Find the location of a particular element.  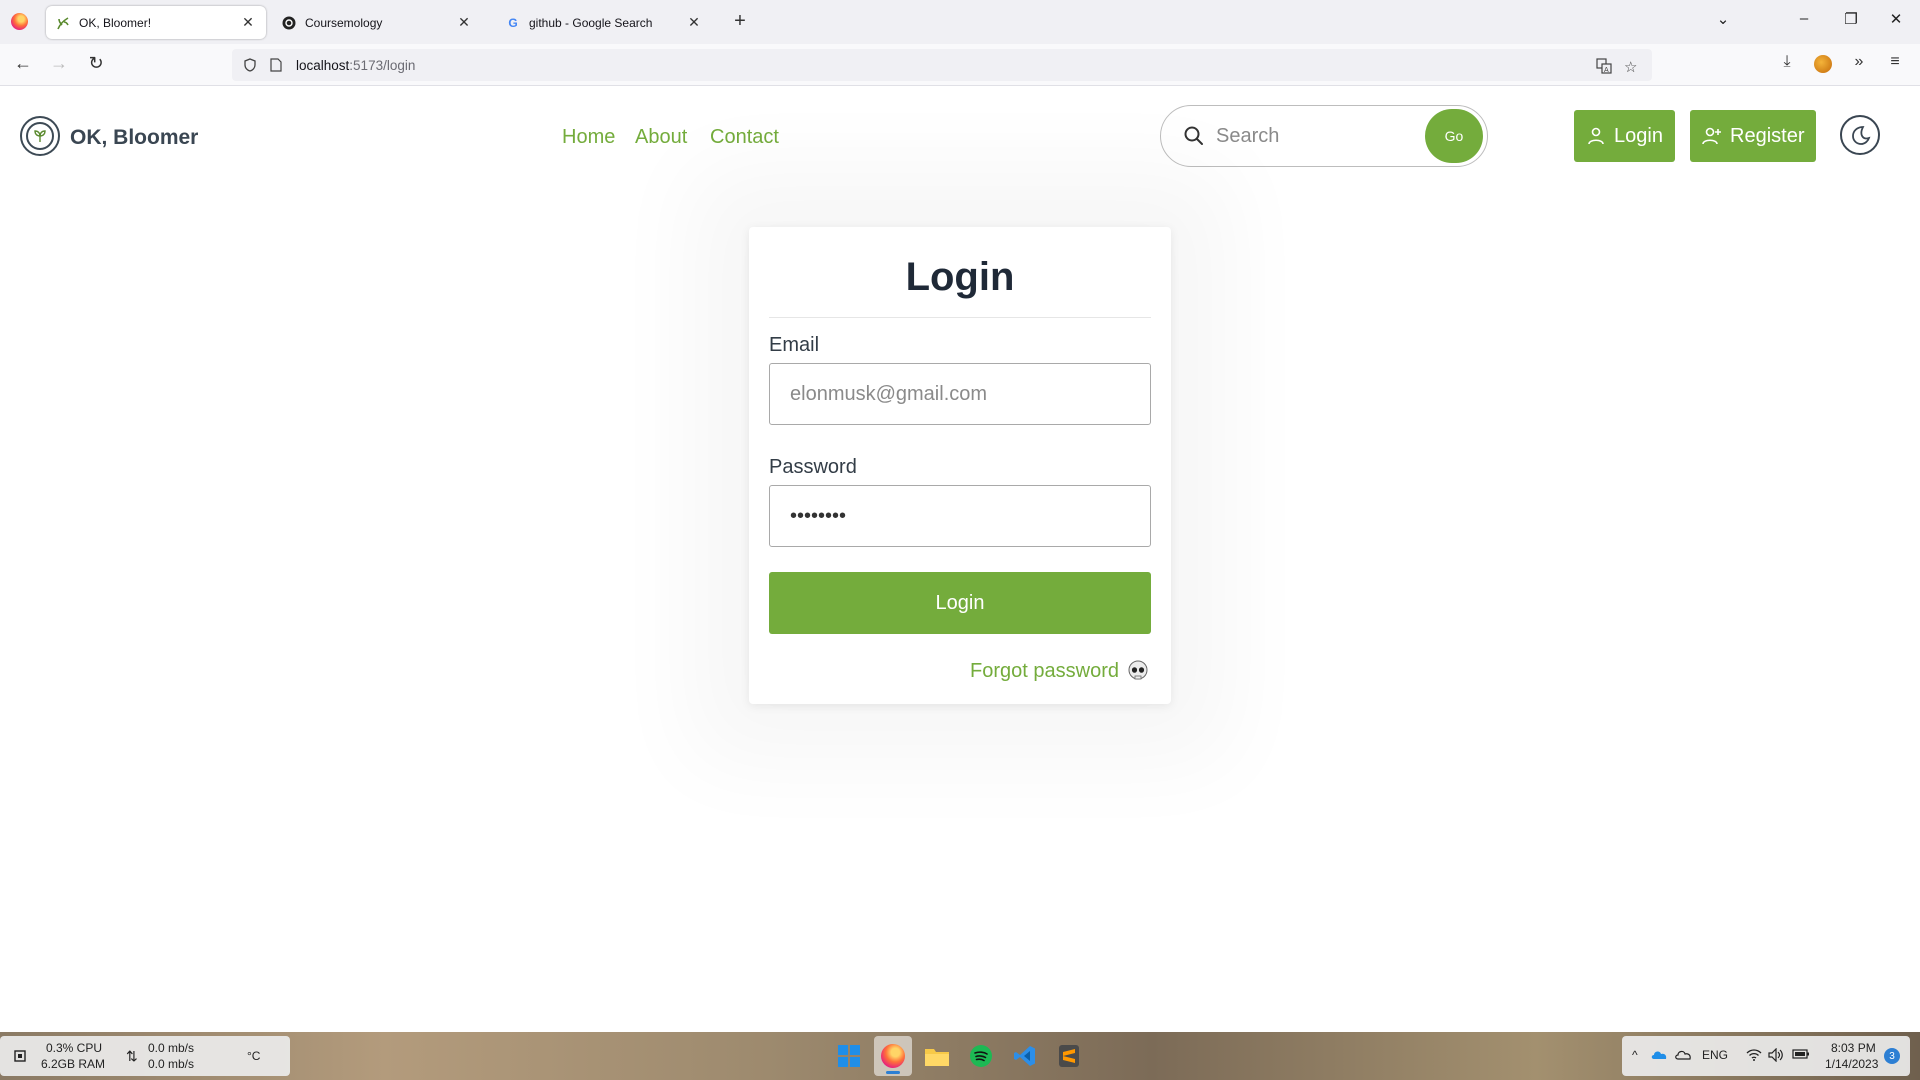

svg-text: A is located at coordinates (1606, 70).